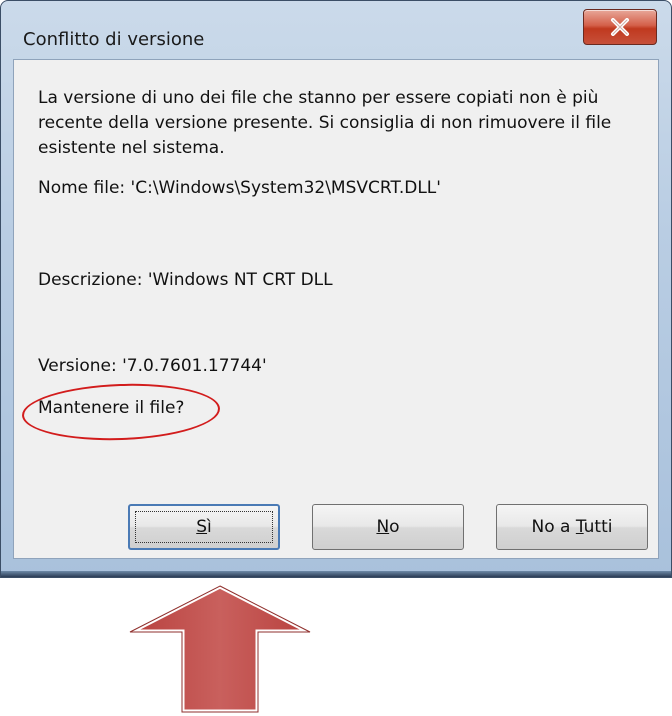 The image size is (672, 716). What do you see at coordinates (131, 148) in the screenshot?
I see `message-line: esistente nel sistema.` at bounding box center [131, 148].